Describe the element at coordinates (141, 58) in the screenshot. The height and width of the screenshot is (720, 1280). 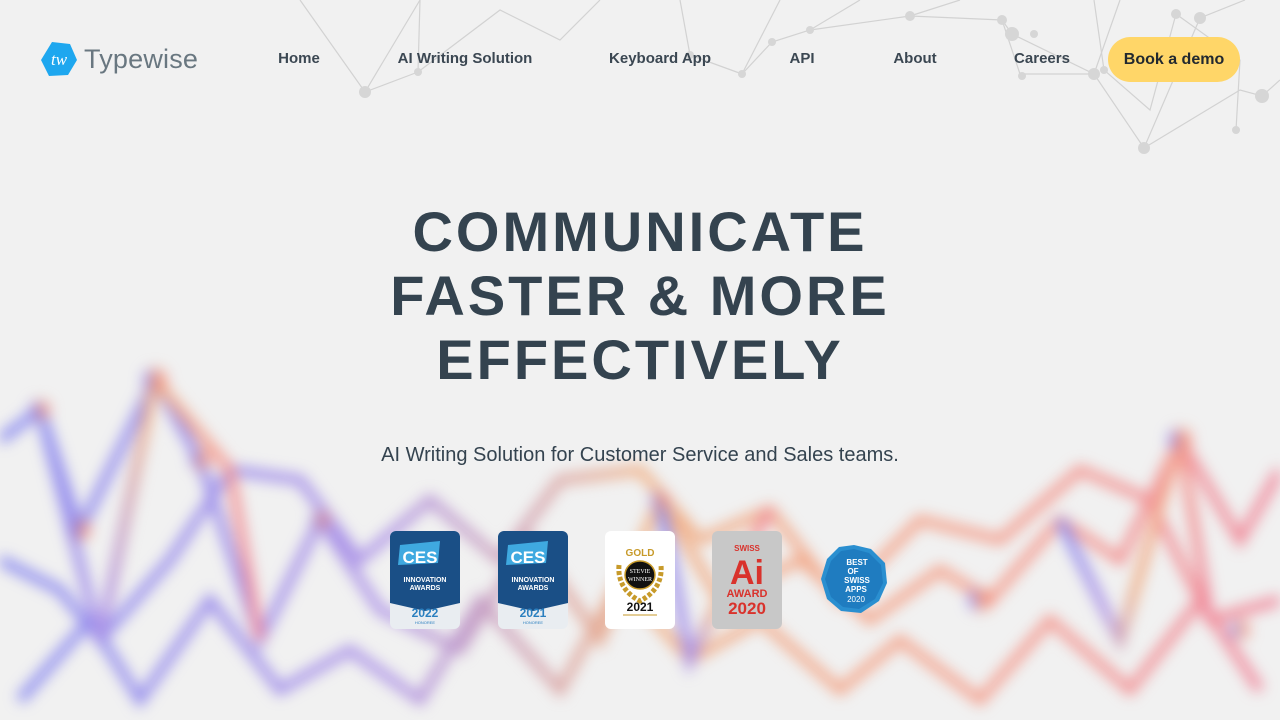
I see `brand-name: Typewise` at that location.